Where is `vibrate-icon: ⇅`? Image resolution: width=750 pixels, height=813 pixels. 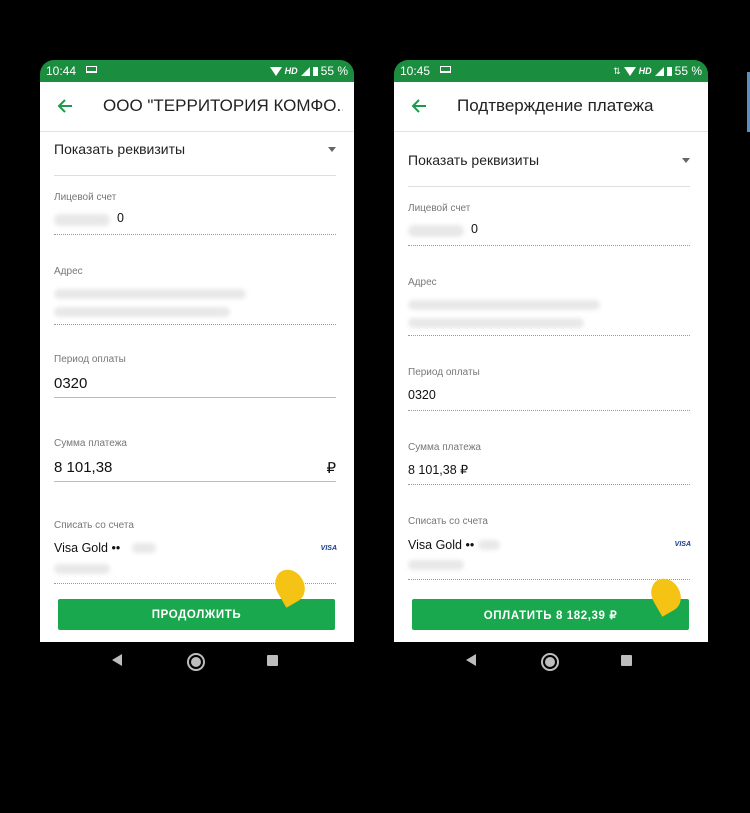
vibrate-icon: ⇅ is located at coordinates (617, 70).